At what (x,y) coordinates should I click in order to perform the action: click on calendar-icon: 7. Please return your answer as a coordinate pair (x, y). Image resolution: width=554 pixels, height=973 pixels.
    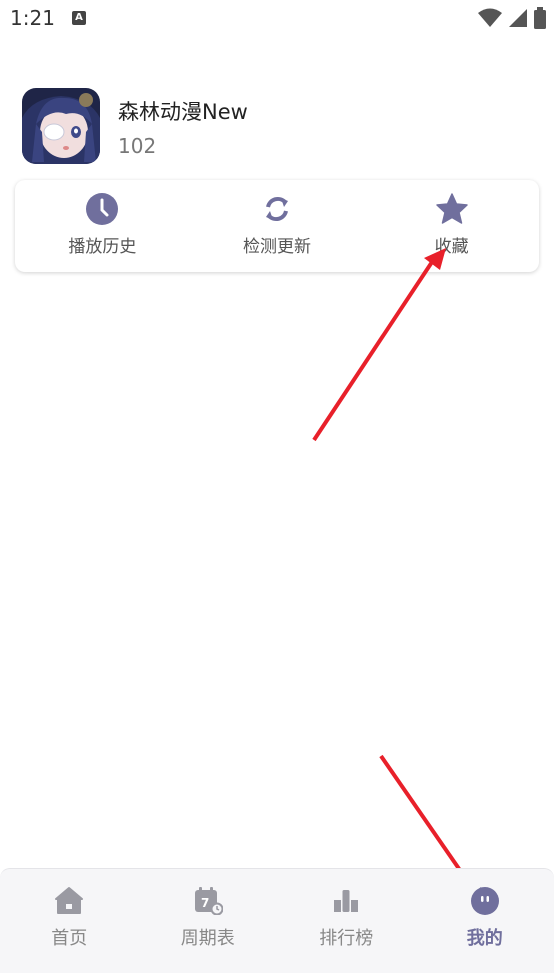
    Looking at the image, I should click on (208, 900).